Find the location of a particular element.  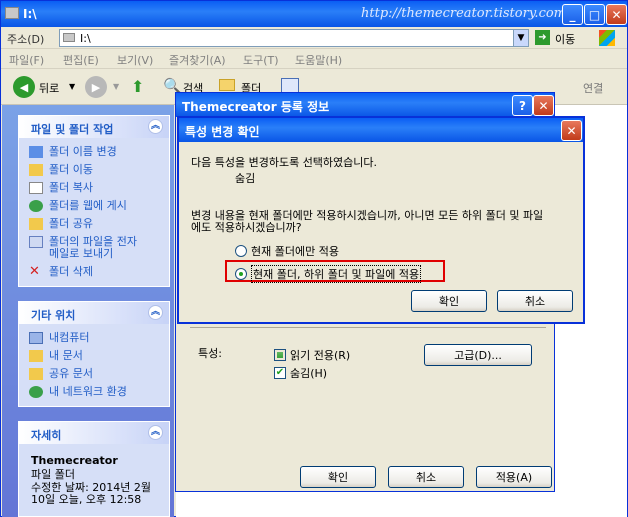

address-label: 주소(D) is located at coordinates (26, 39).